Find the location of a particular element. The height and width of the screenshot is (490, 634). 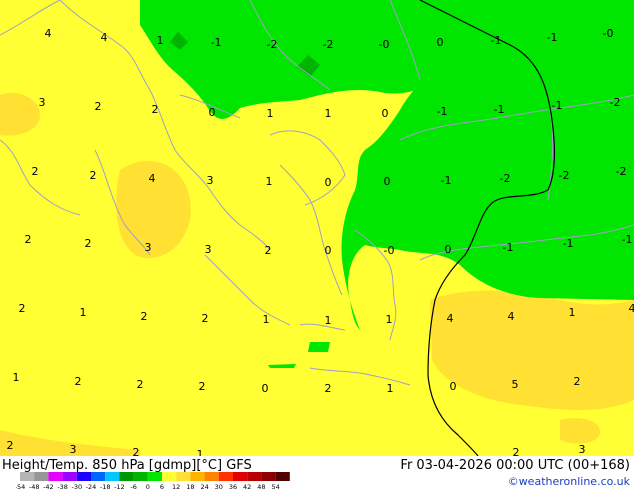

legend-tick-label: -38 is located at coordinates (62, 486).